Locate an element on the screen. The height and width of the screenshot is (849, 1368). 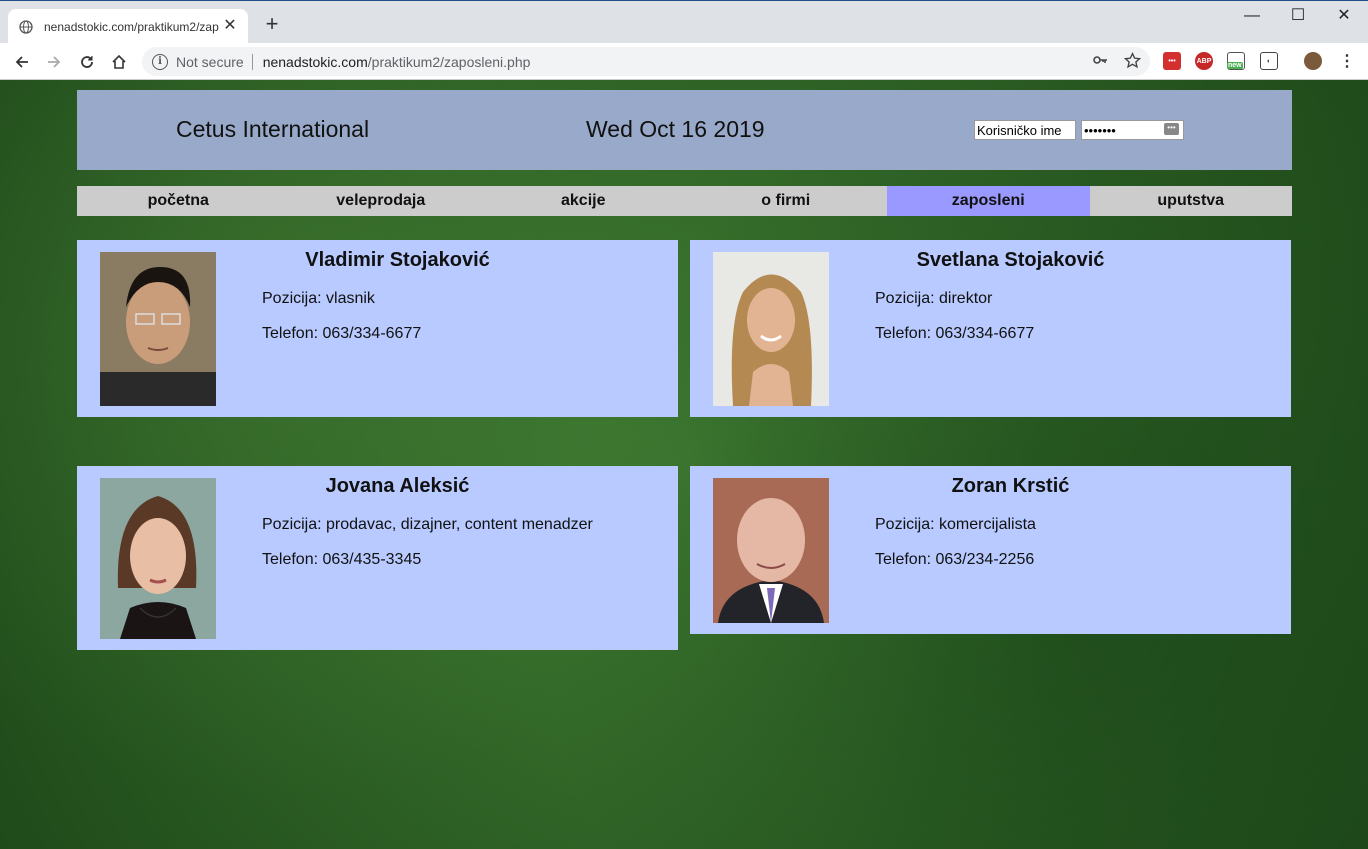
lastpass-icon: ••• is located at coordinates (1172, 61).